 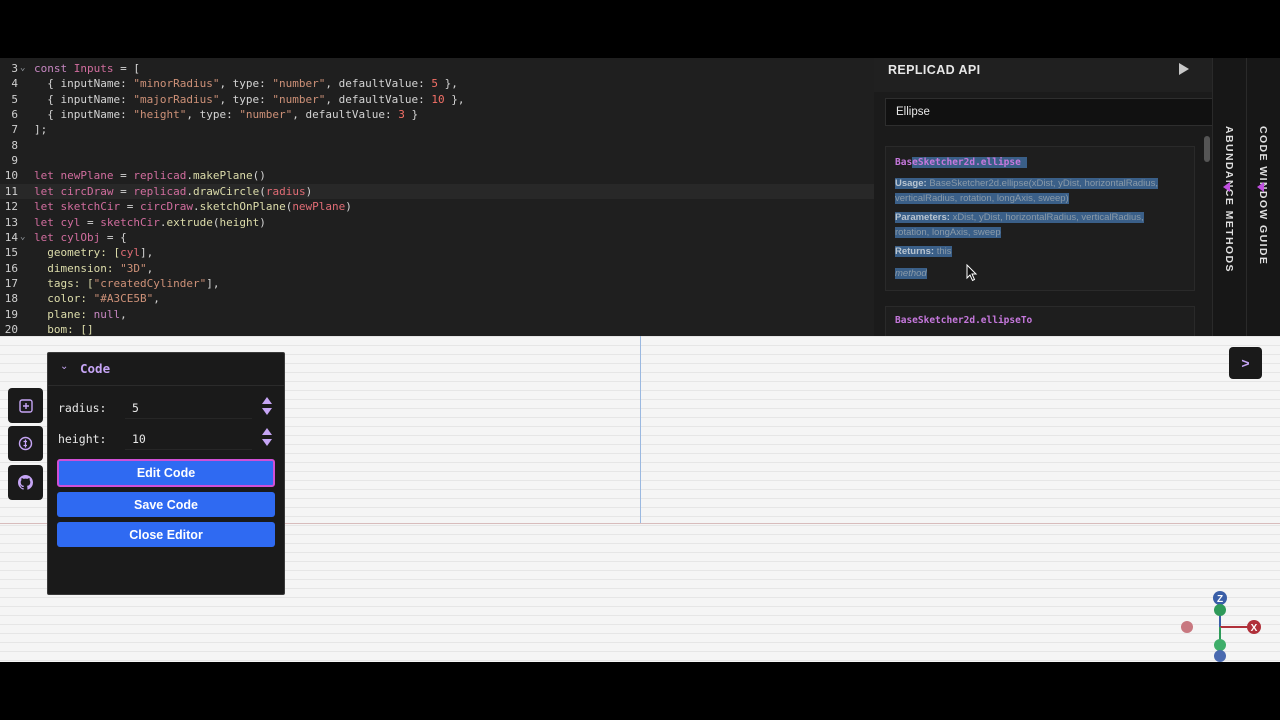 What do you see at coordinates (437, 175) in the screenshot?
I see `code-line: 10 let newPlane = replicad.makePlane()` at bounding box center [437, 175].